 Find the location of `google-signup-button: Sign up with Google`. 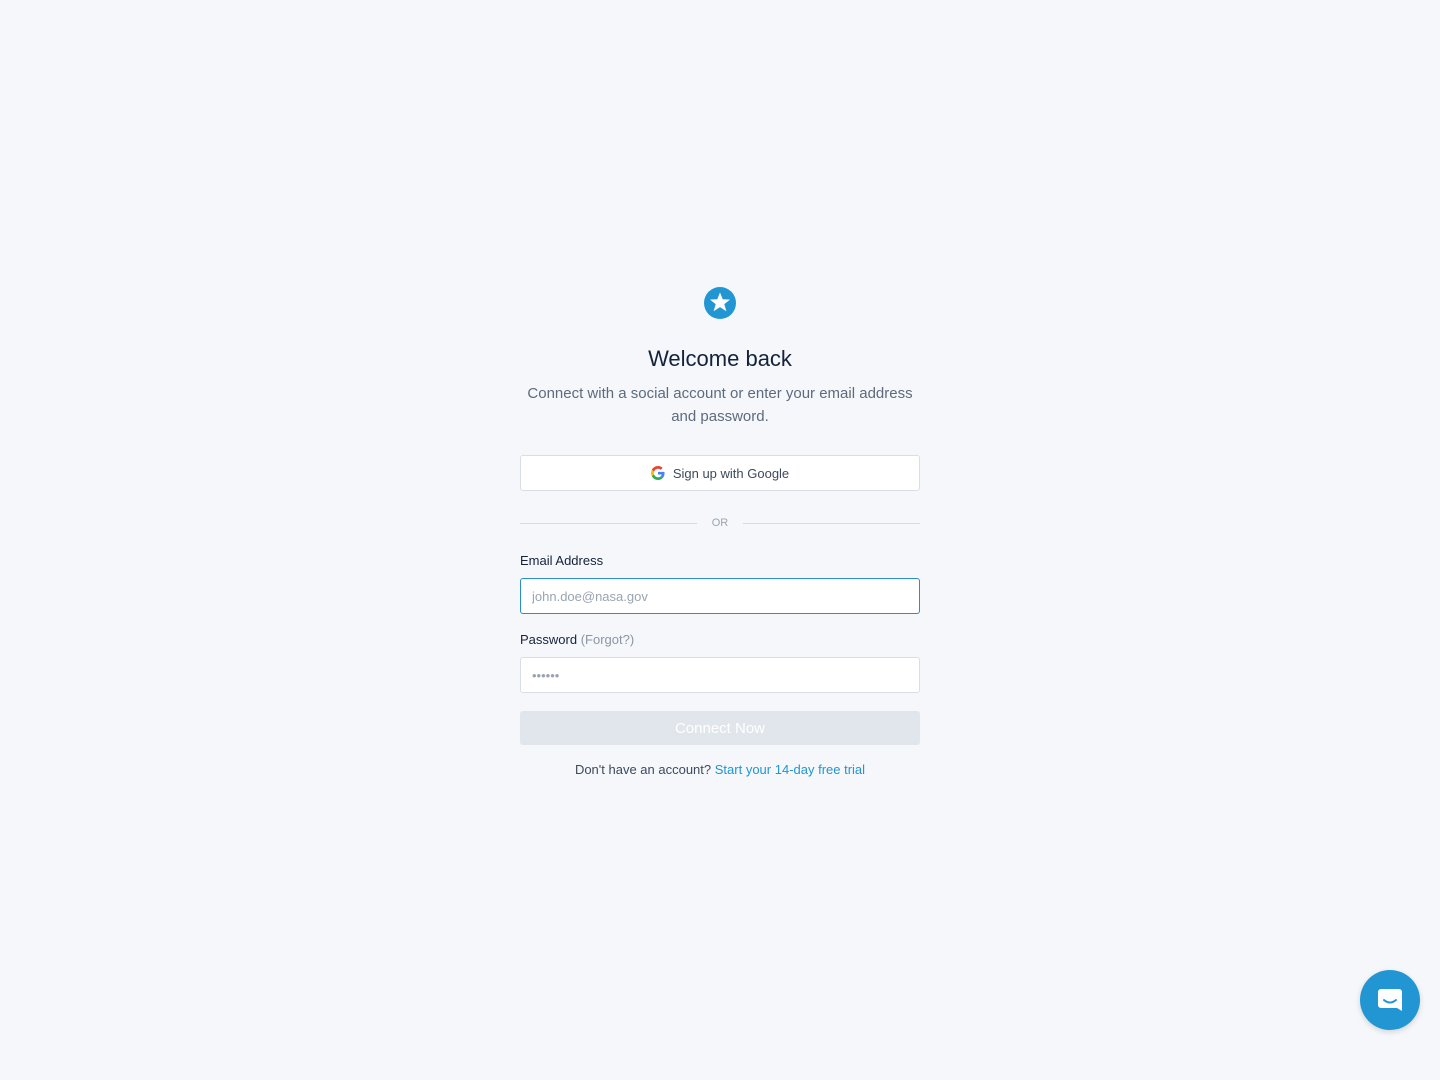

google-signup-button: Sign up with Google is located at coordinates (720, 473).